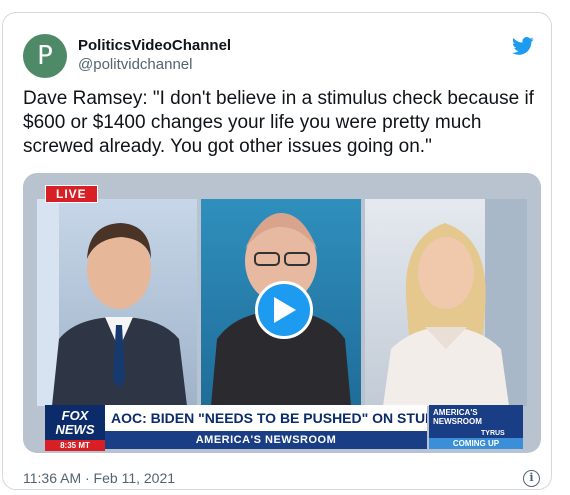 The width and height of the screenshot is (570, 495). Describe the element at coordinates (523, 46) in the screenshot. I see `twitter-bird-icon` at that location.